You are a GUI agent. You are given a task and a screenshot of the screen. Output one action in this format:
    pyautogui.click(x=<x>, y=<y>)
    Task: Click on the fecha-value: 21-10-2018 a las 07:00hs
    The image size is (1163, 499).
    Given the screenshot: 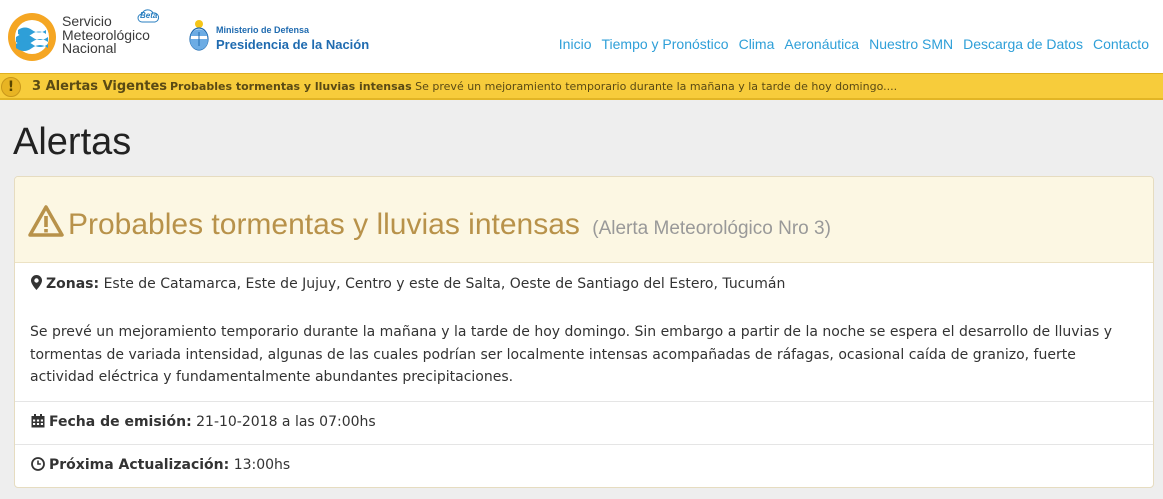 What is the action you would take?
    pyautogui.click(x=286, y=422)
    